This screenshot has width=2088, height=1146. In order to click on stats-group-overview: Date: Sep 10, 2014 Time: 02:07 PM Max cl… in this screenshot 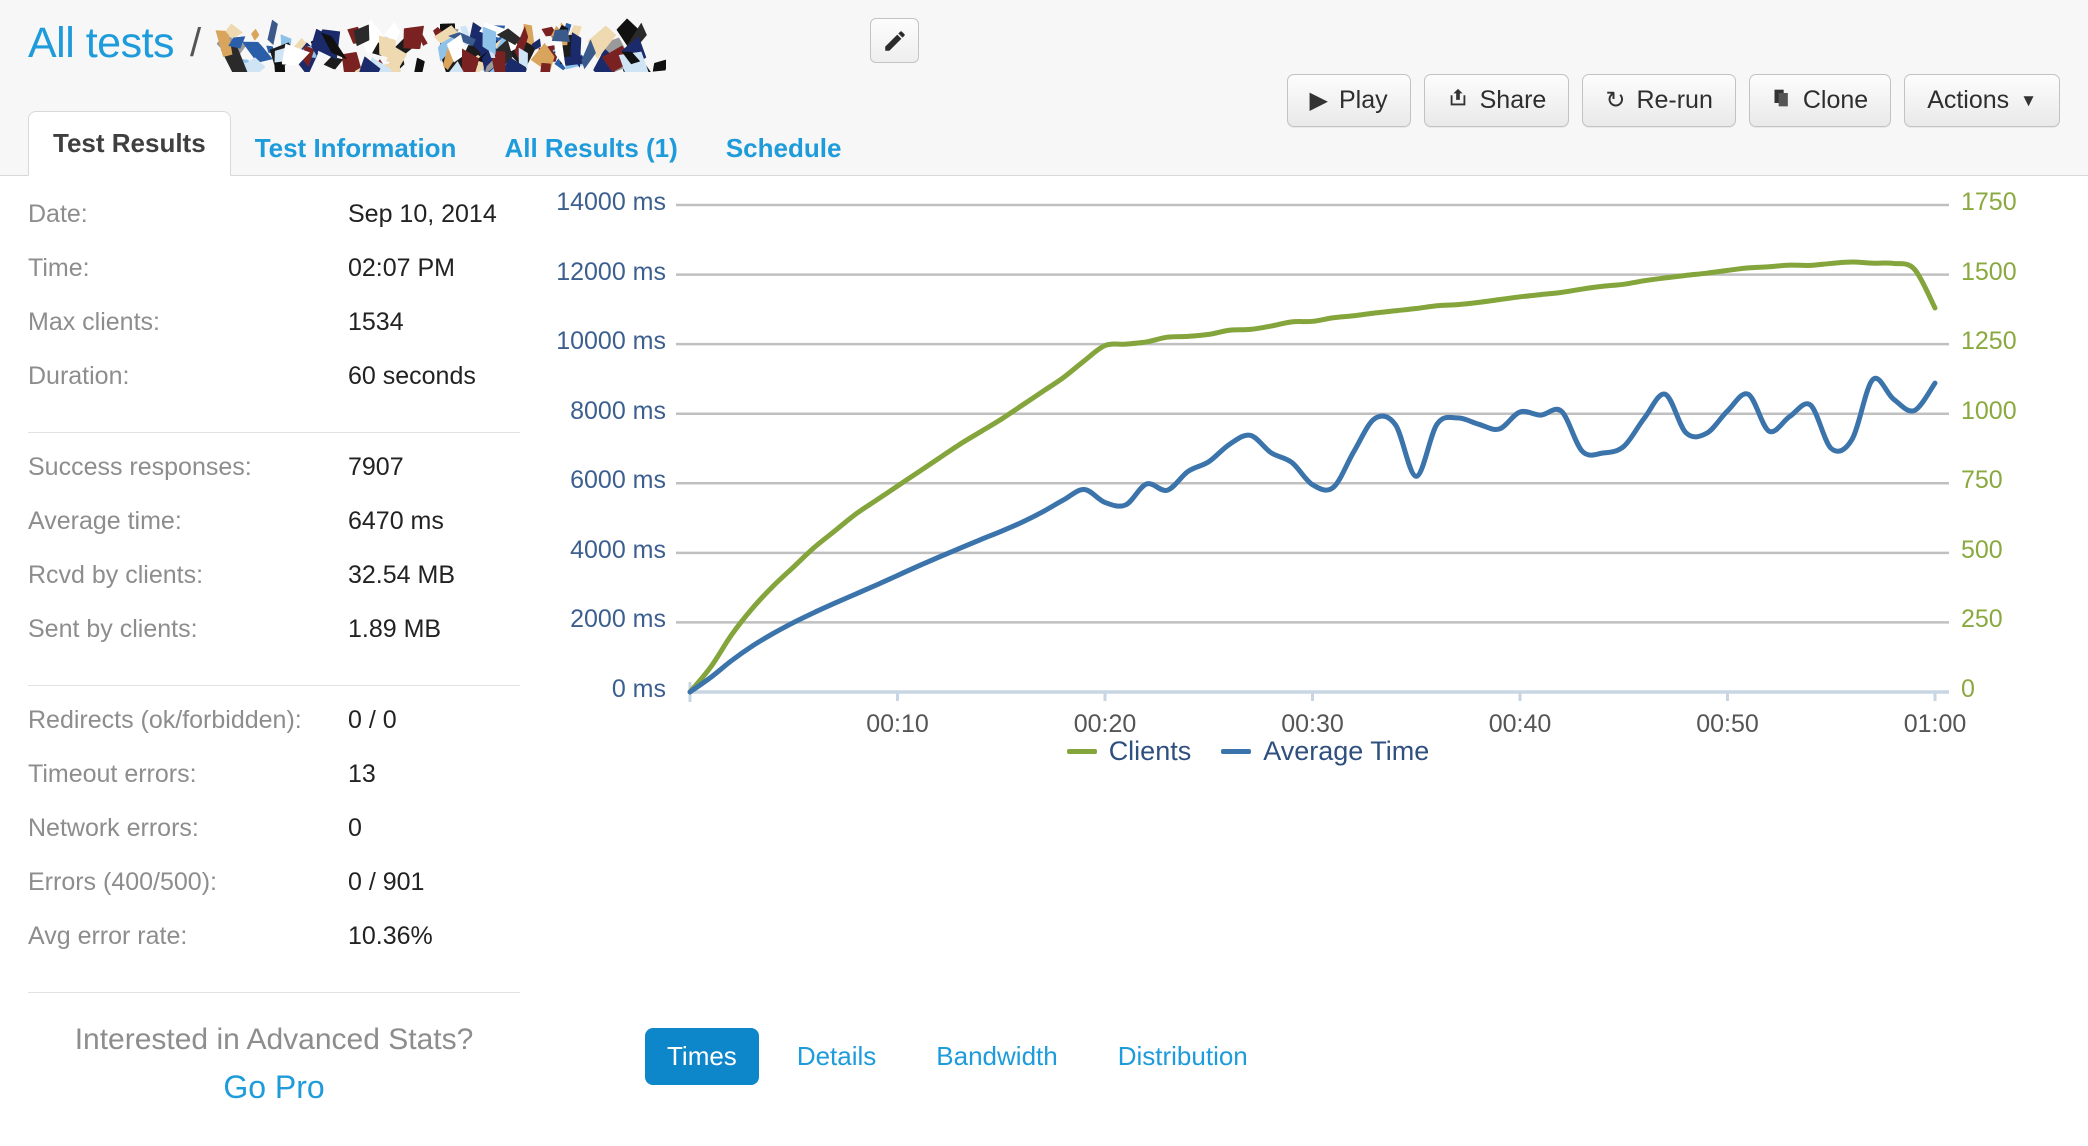, I will do `click(274, 308)`.